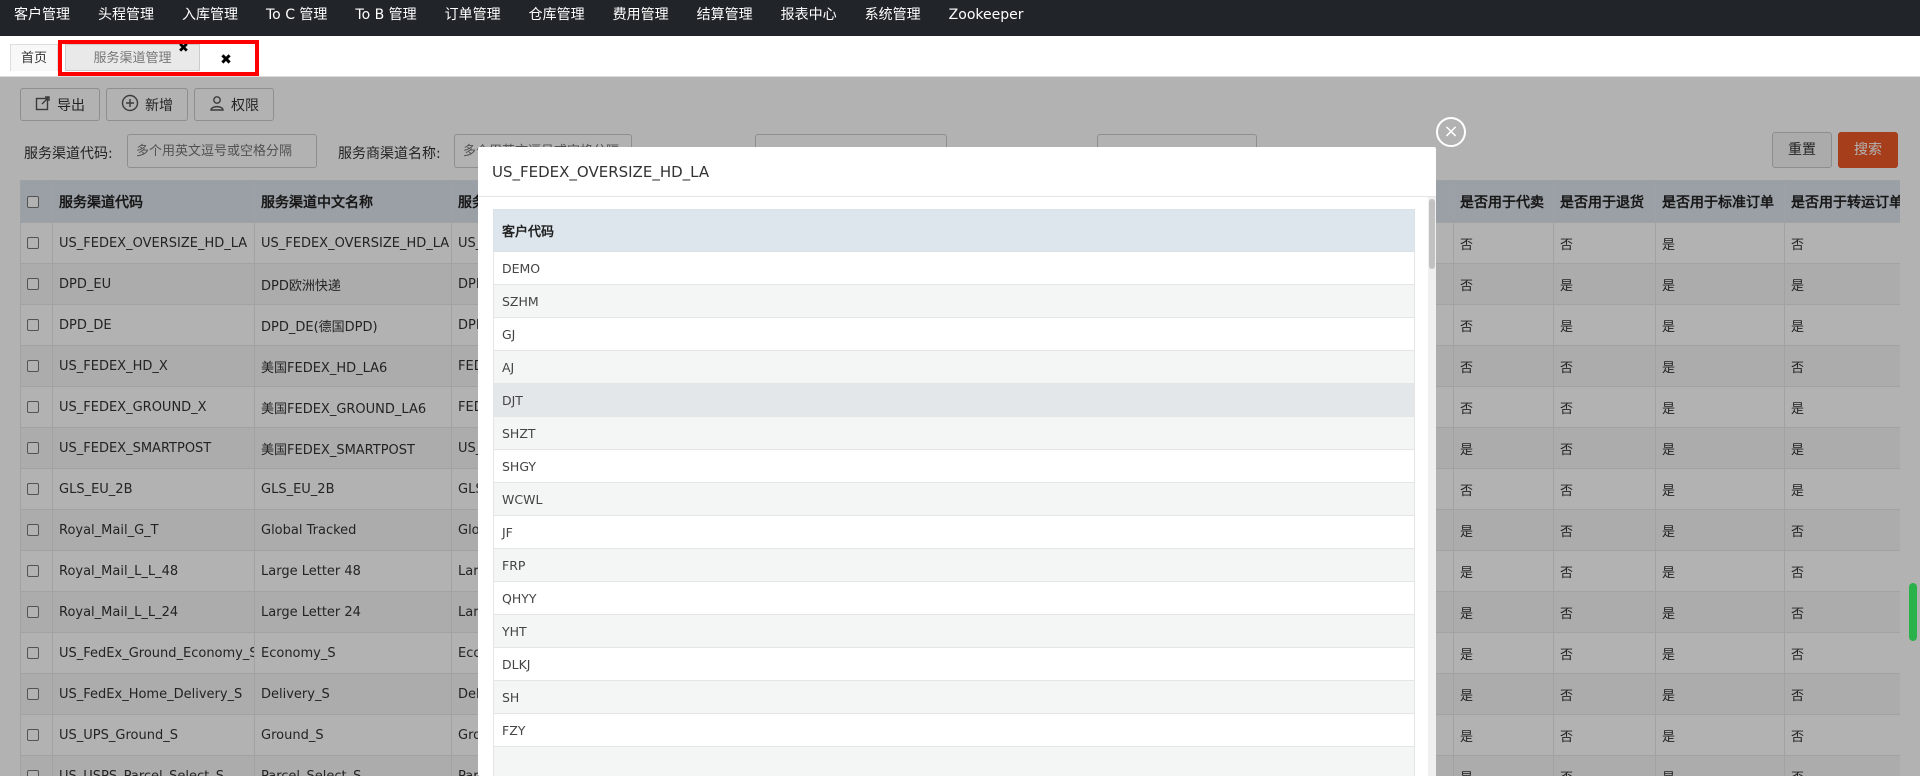  I want to click on customer-row: SH, so click(954, 697).